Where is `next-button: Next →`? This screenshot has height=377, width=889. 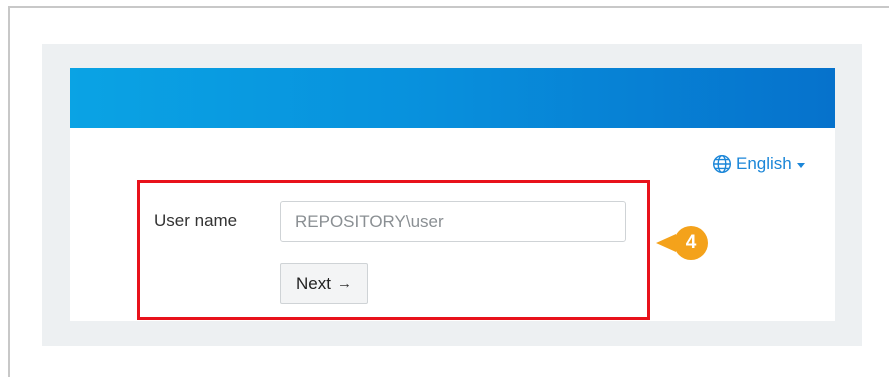 next-button: Next → is located at coordinates (324, 283).